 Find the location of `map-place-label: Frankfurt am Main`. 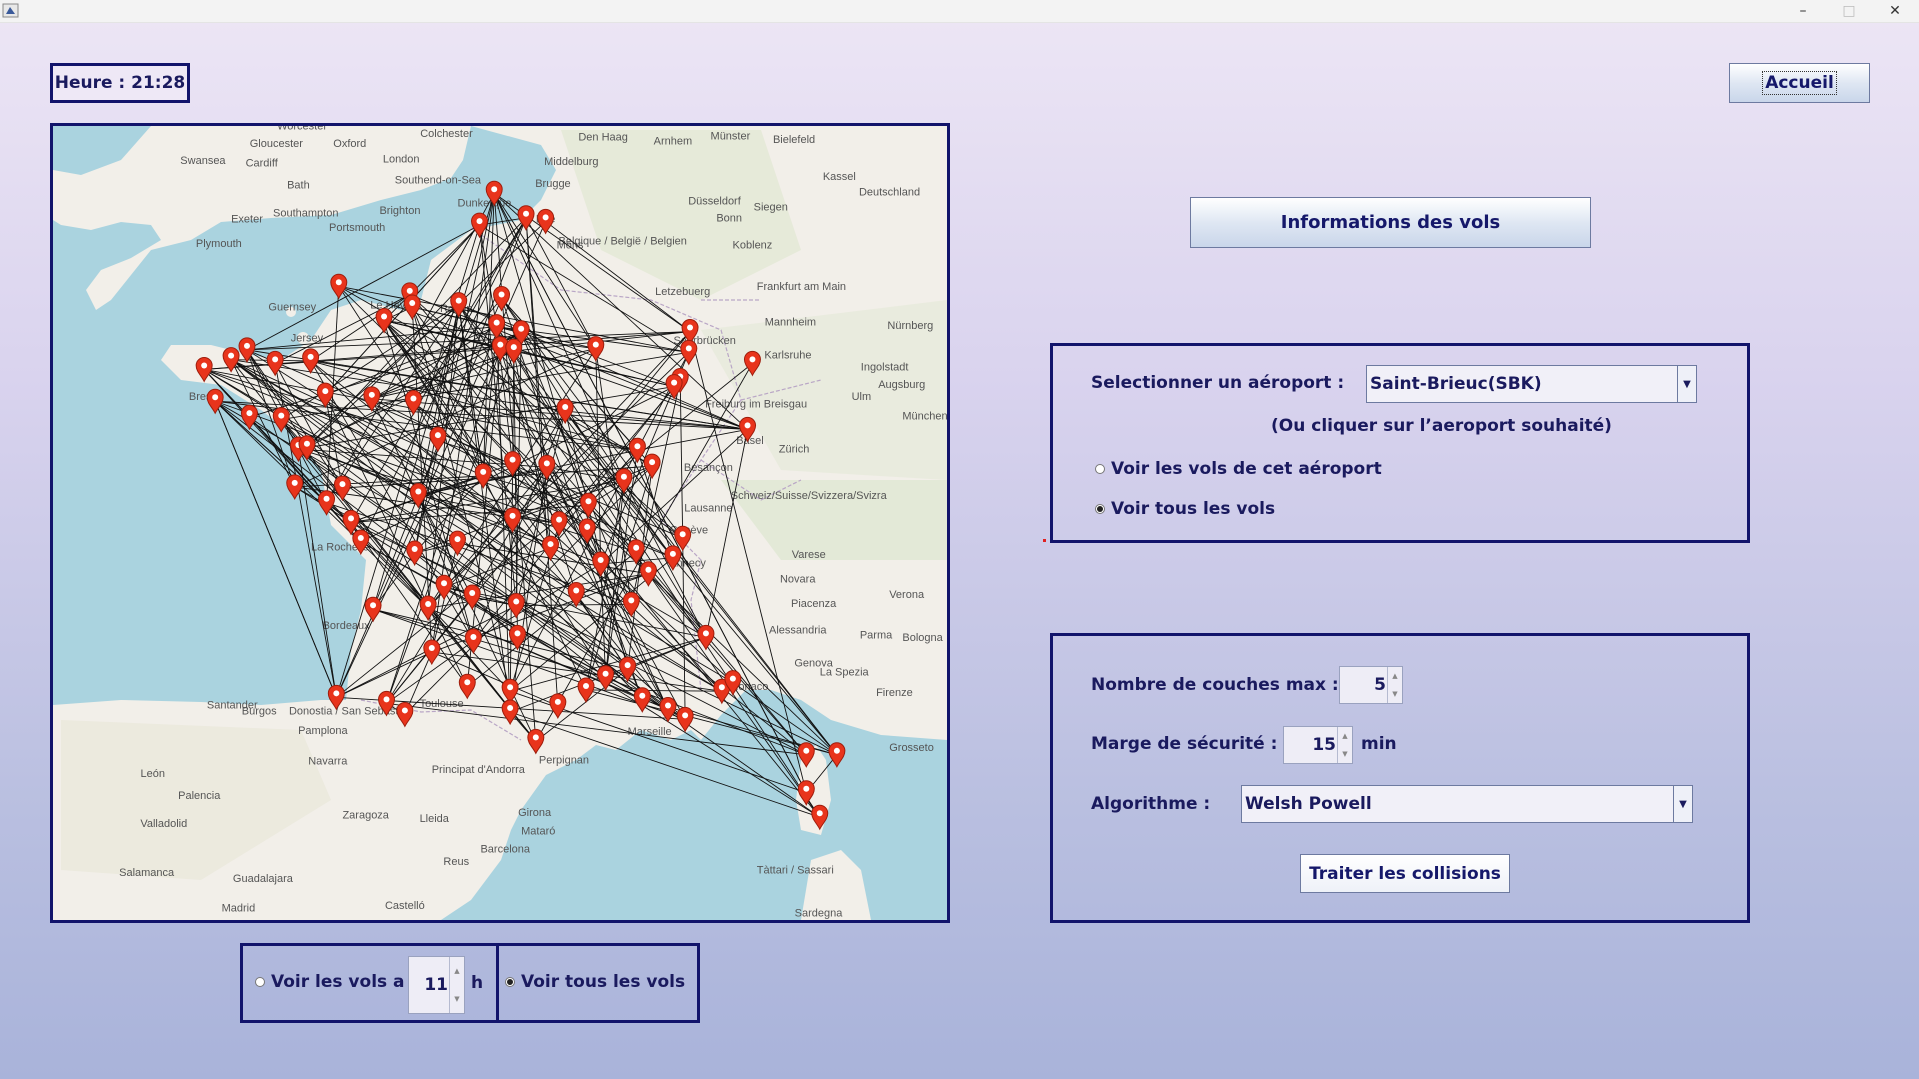

map-place-label: Frankfurt am Main is located at coordinates (801, 287).